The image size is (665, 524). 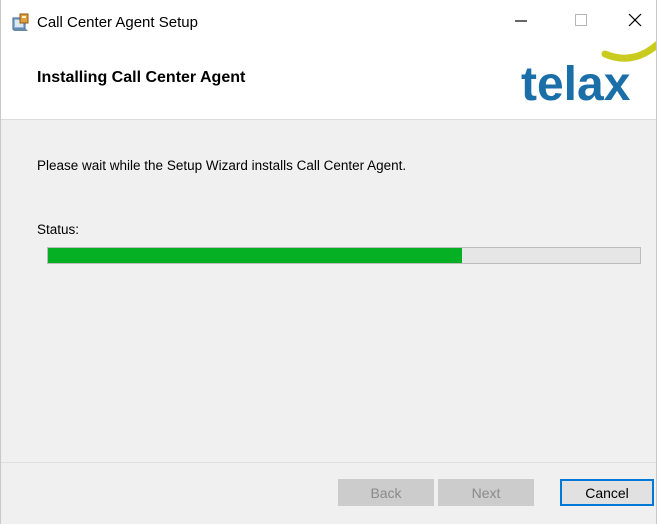 I want to click on minimize-button, so click(x=521, y=20).